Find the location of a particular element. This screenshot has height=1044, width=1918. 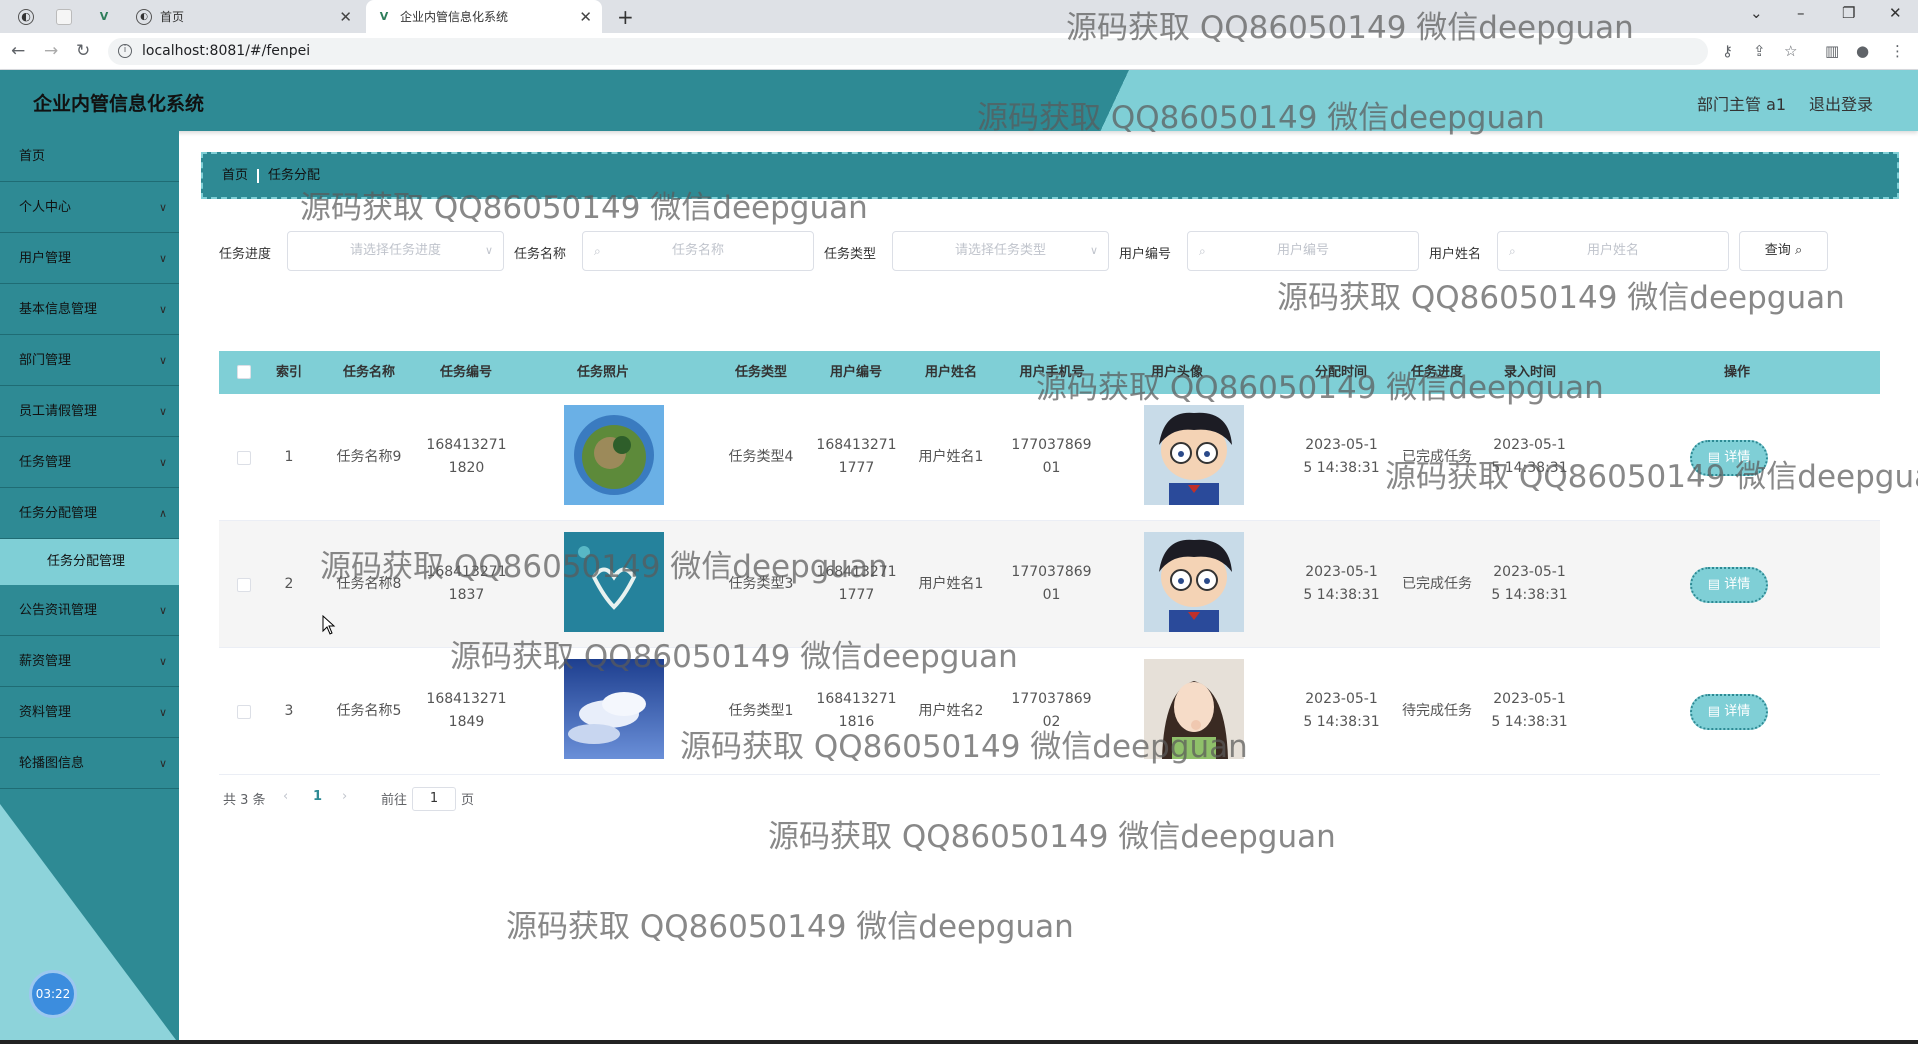

name-filter-label: 任务名称 is located at coordinates (540, 254).